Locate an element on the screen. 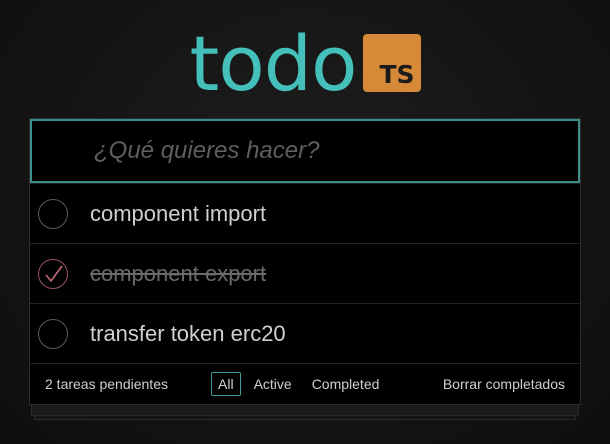  ts-badge-label: TS is located at coordinates (397, 74).